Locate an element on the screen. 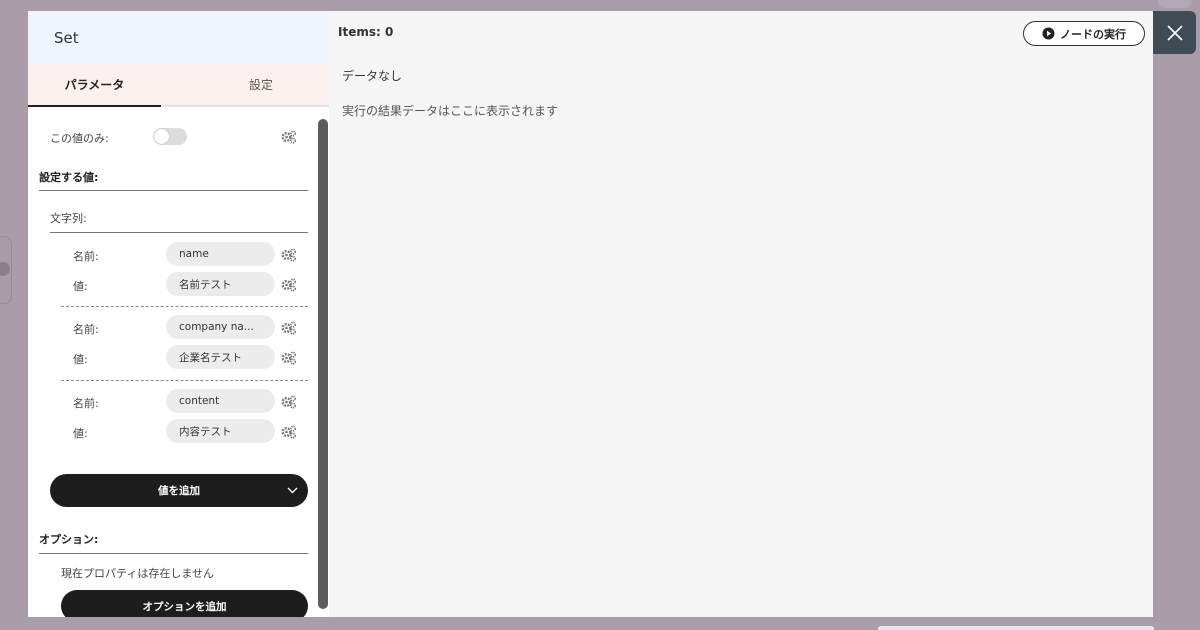 This screenshot has height=630, width=1200. play-circle-icon is located at coordinates (1048, 33).